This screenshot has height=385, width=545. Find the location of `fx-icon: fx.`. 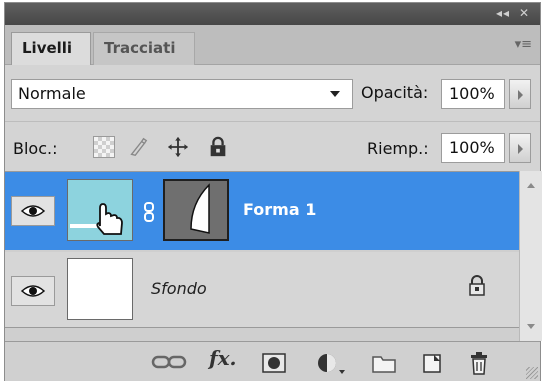

fx-icon: fx. is located at coordinates (223, 358).